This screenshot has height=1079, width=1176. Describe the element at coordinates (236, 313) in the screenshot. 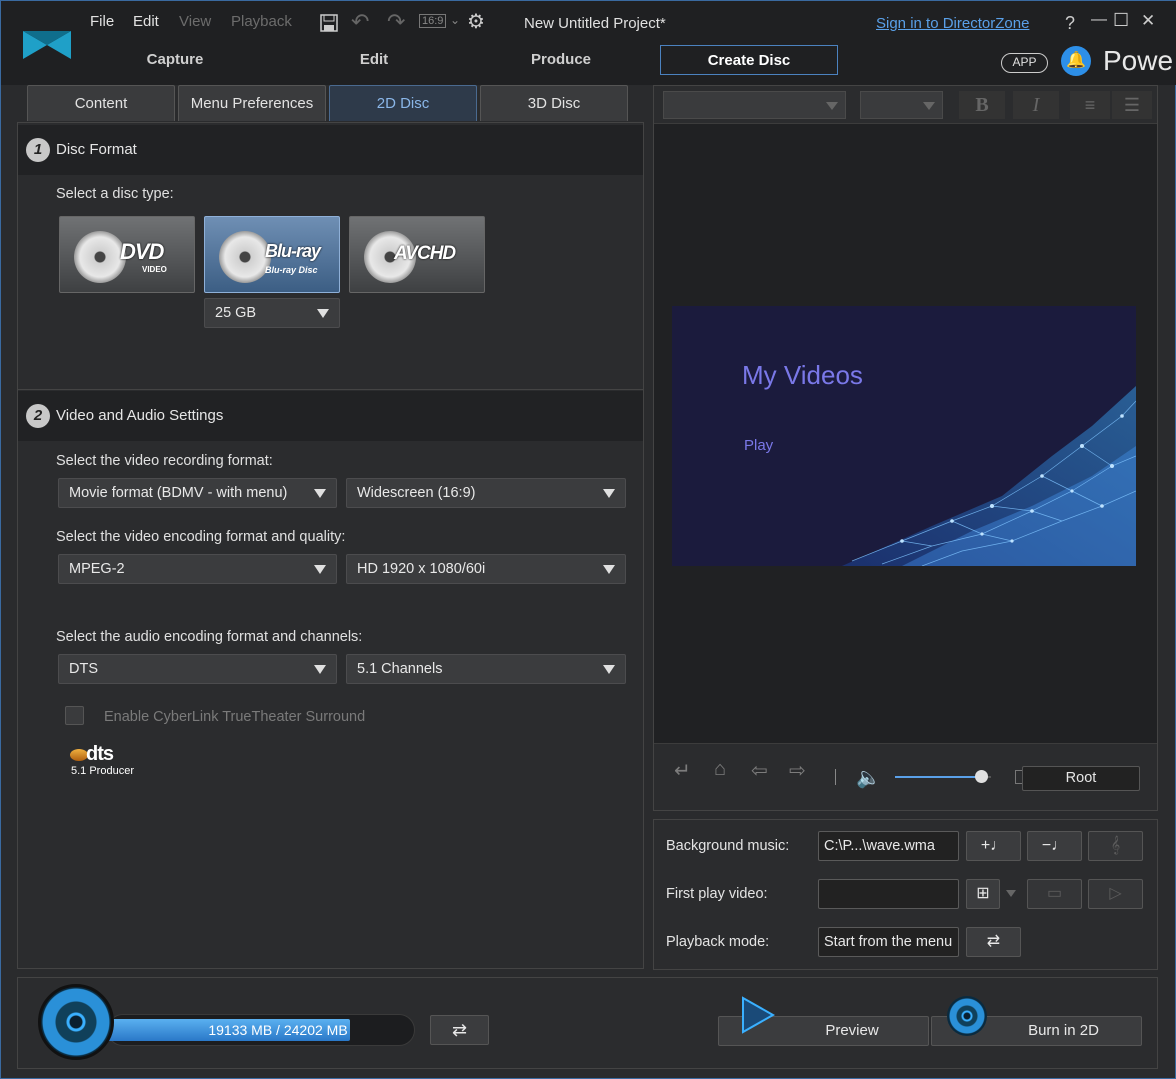

I see `selected-value: 25 GB` at that location.